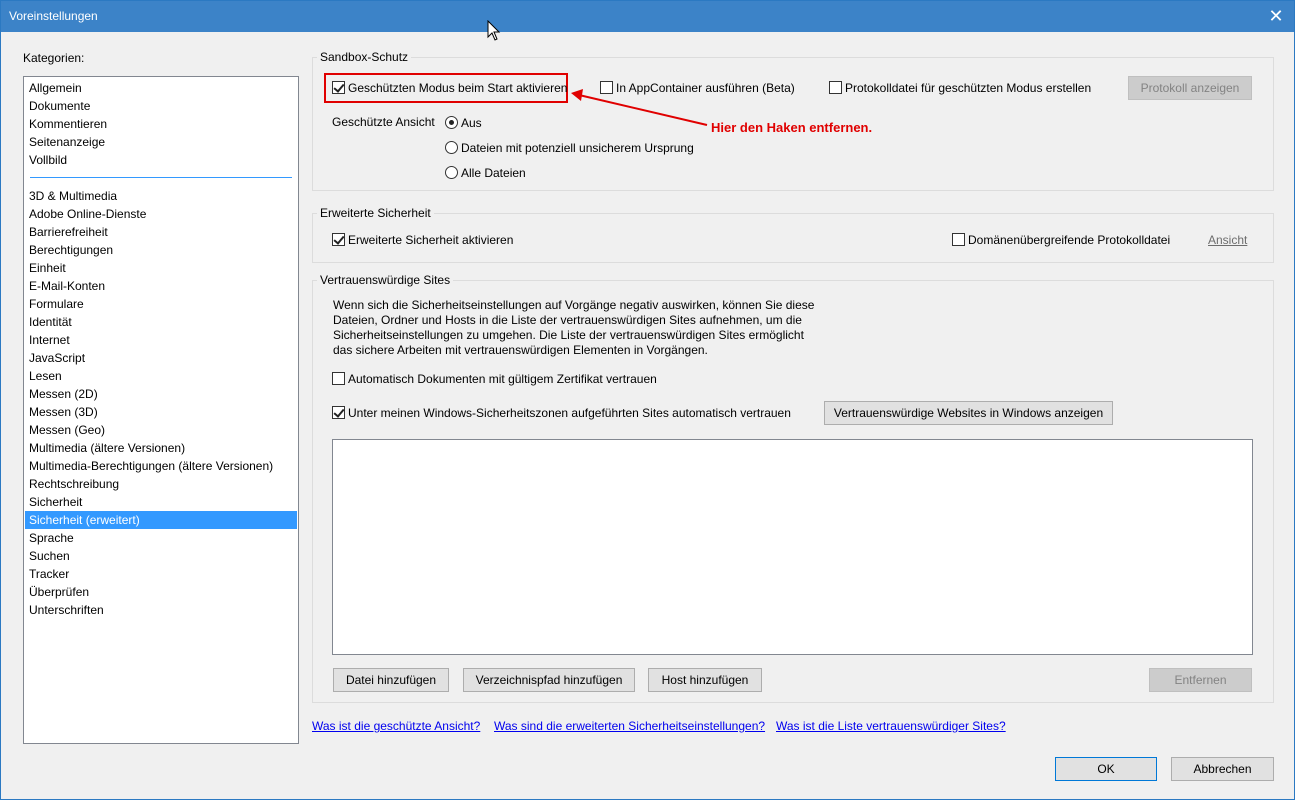  What do you see at coordinates (457, 88) in the screenshot?
I see `protected-mode-label: Geschützten Modus beim Start aktivieren` at bounding box center [457, 88].